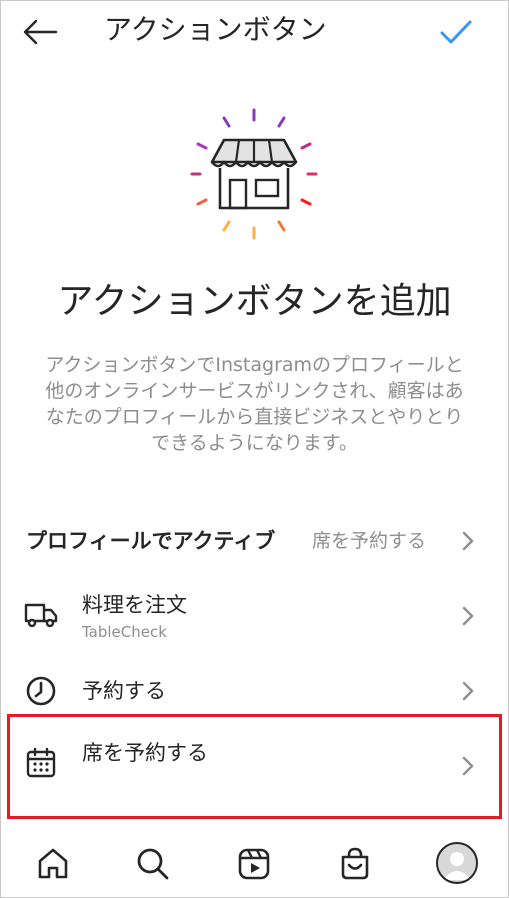 This screenshot has width=509, height=898. I want to click on back-button, so click(40, 32).